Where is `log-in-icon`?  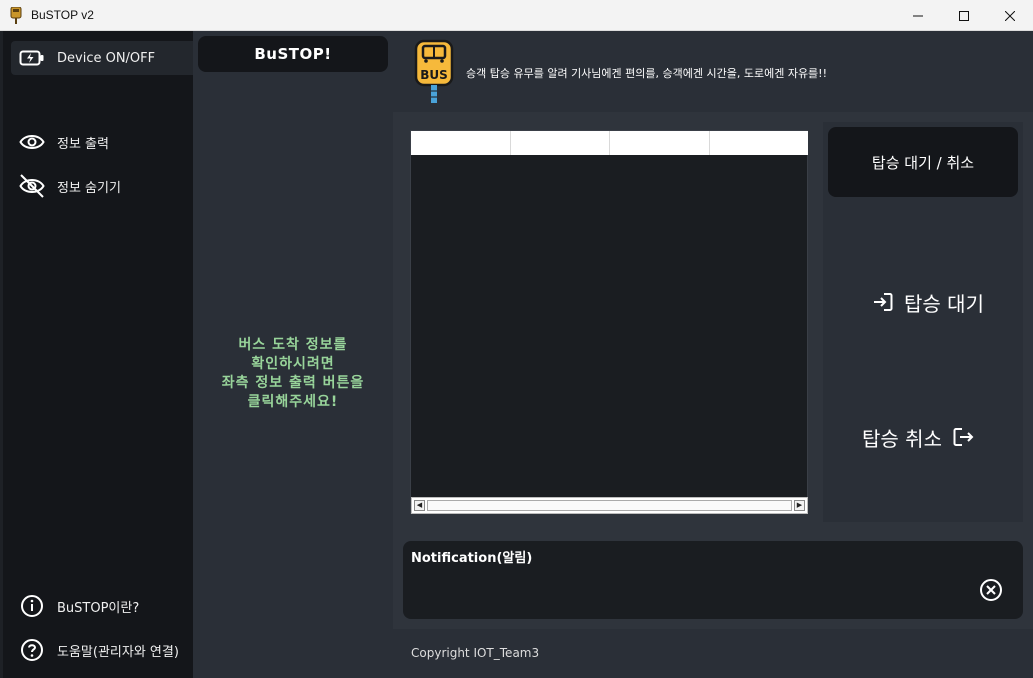
log-in-icon is located at coordinates (883, 302).